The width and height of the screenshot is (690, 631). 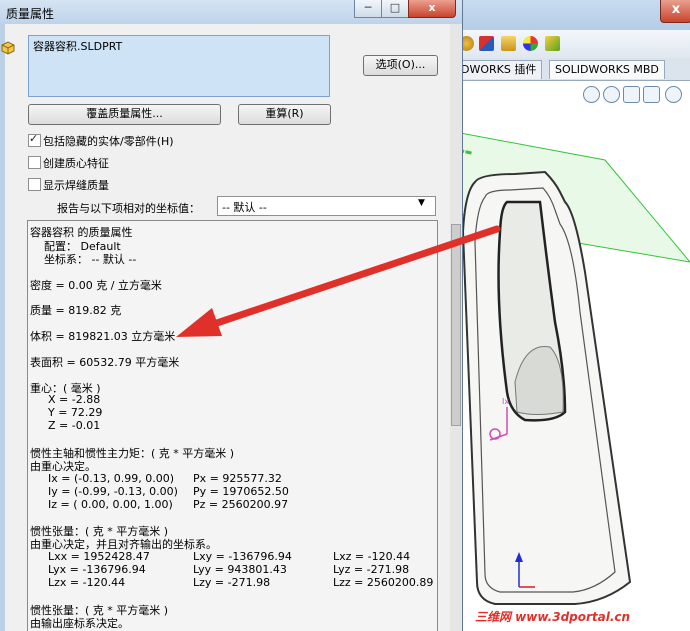 I want to click on tab-solidworks-addins: DWORKS 插件, so click(x=499, y=69).